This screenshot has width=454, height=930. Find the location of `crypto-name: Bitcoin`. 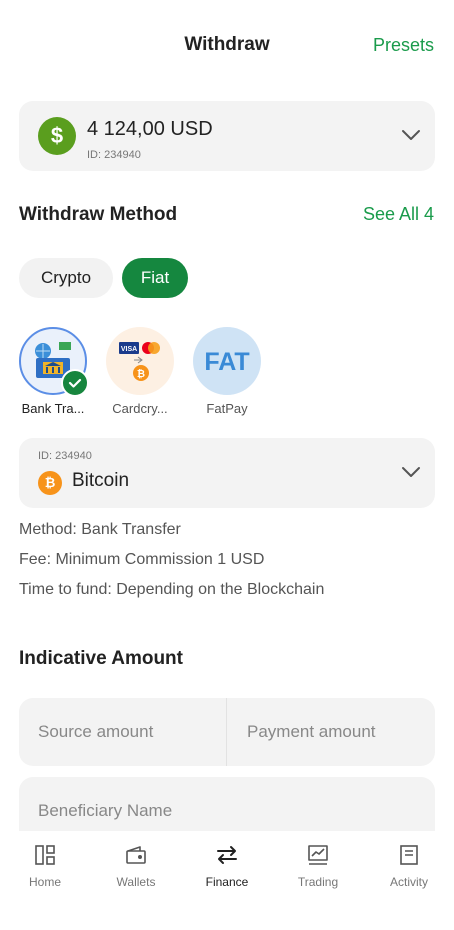

crypto-name: Bitcoin is located at coordinates (101, 480).